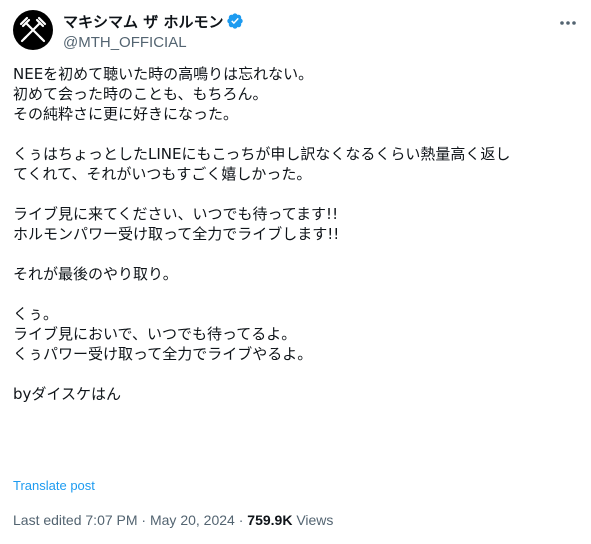  Describe the element at coordinates (36, 314) in the screenshot. I see `tweet-line: くぅ。` at that location.